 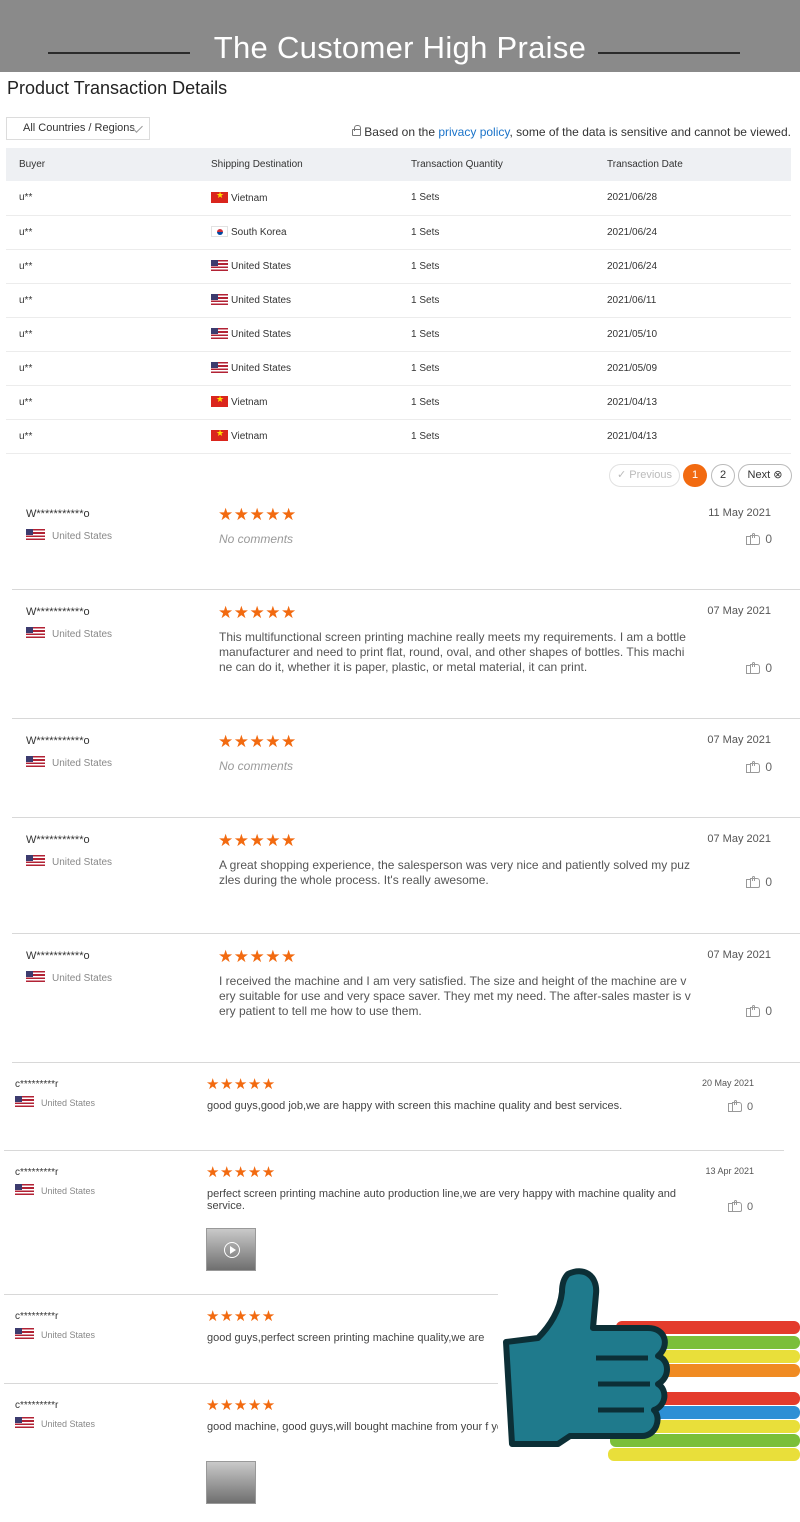 What do you see at coordinates (400, 36) in the screenshot?
I see `praise-banner: The Customer High Praise` at bounding box center [400, 36].